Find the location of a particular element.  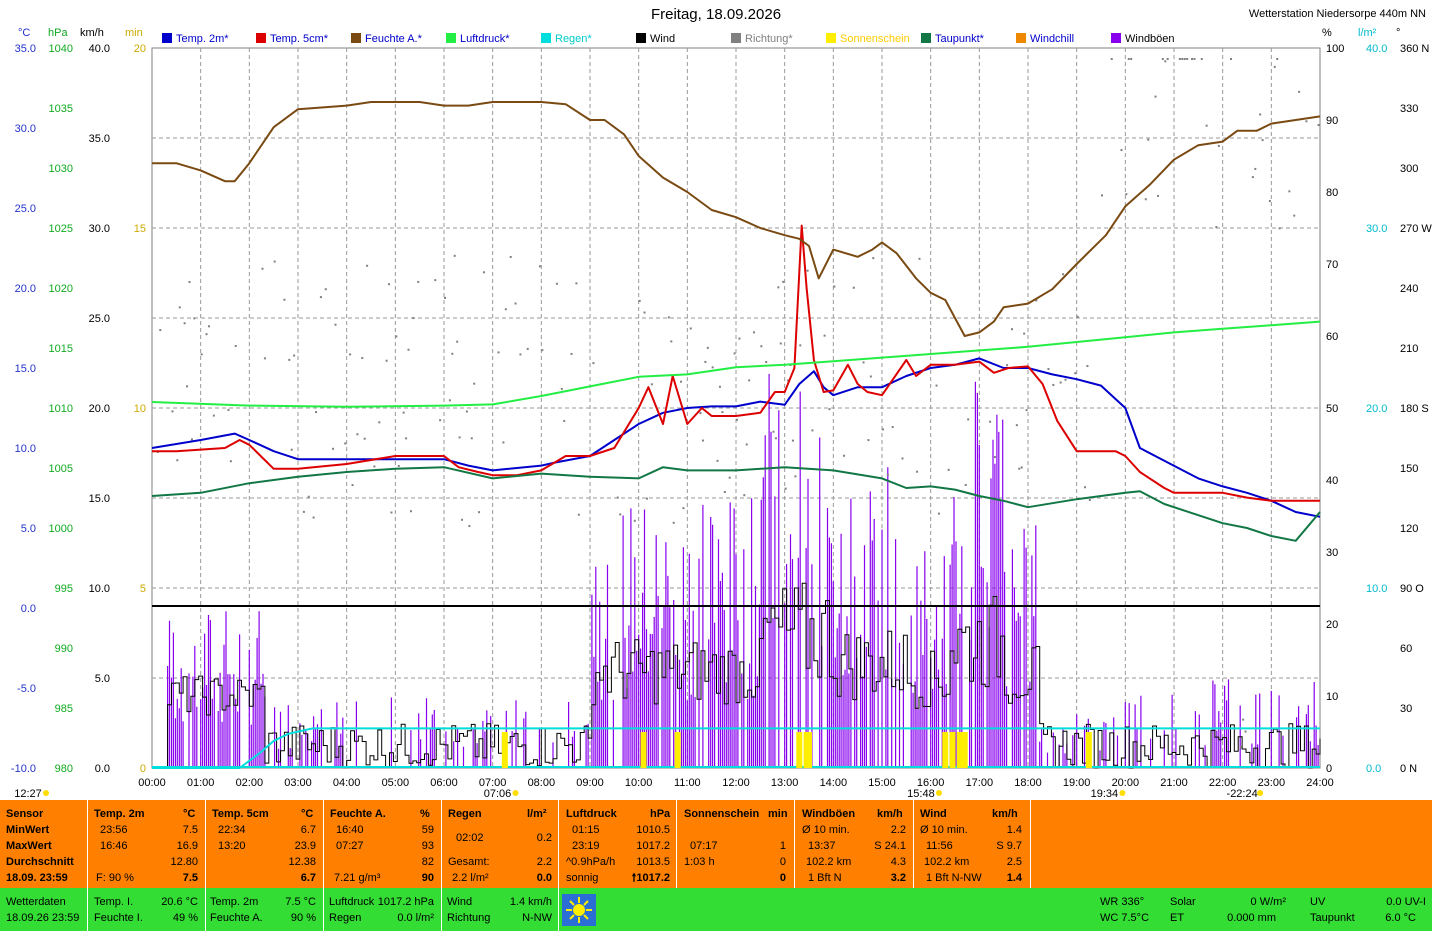

gusts-head: Windböen is located at coordinates (829, 814).